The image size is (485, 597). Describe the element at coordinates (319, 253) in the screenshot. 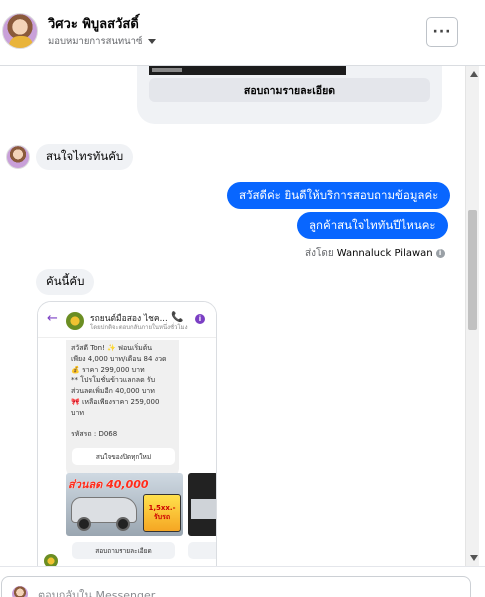

I see `sent-by-prefix: ส่งโดย` at that location.